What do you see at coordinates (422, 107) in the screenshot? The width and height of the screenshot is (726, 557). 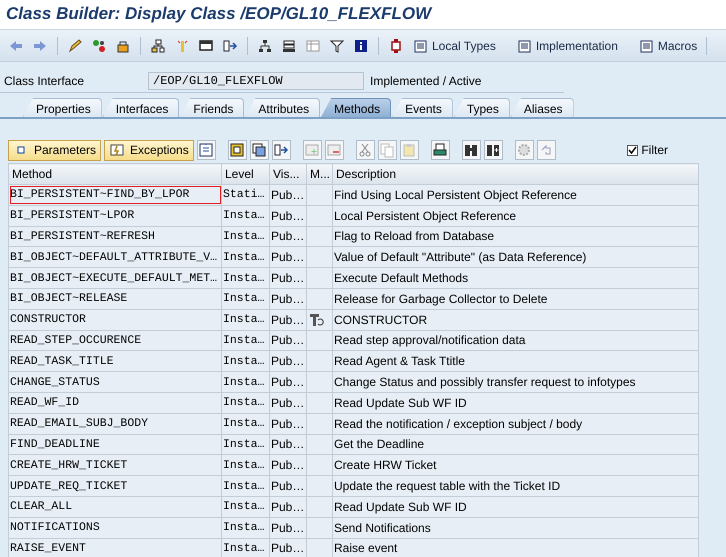 I see `tab: Events` at bounding box center [422, 107].